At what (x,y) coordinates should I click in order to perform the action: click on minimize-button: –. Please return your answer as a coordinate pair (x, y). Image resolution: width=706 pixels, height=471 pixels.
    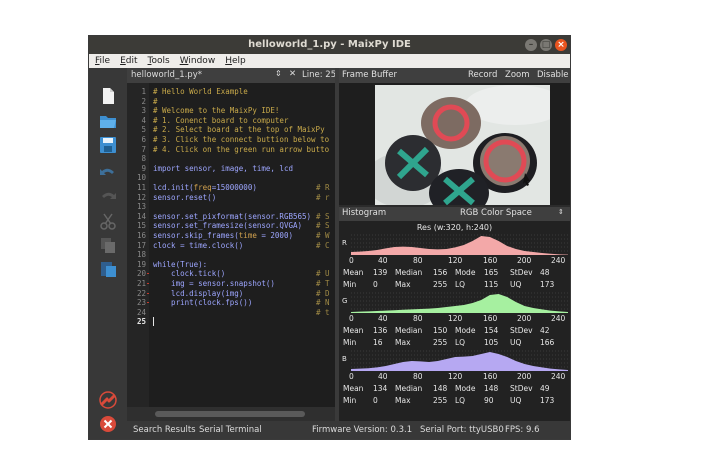
    Looking at the image, I should click on (531, 45).